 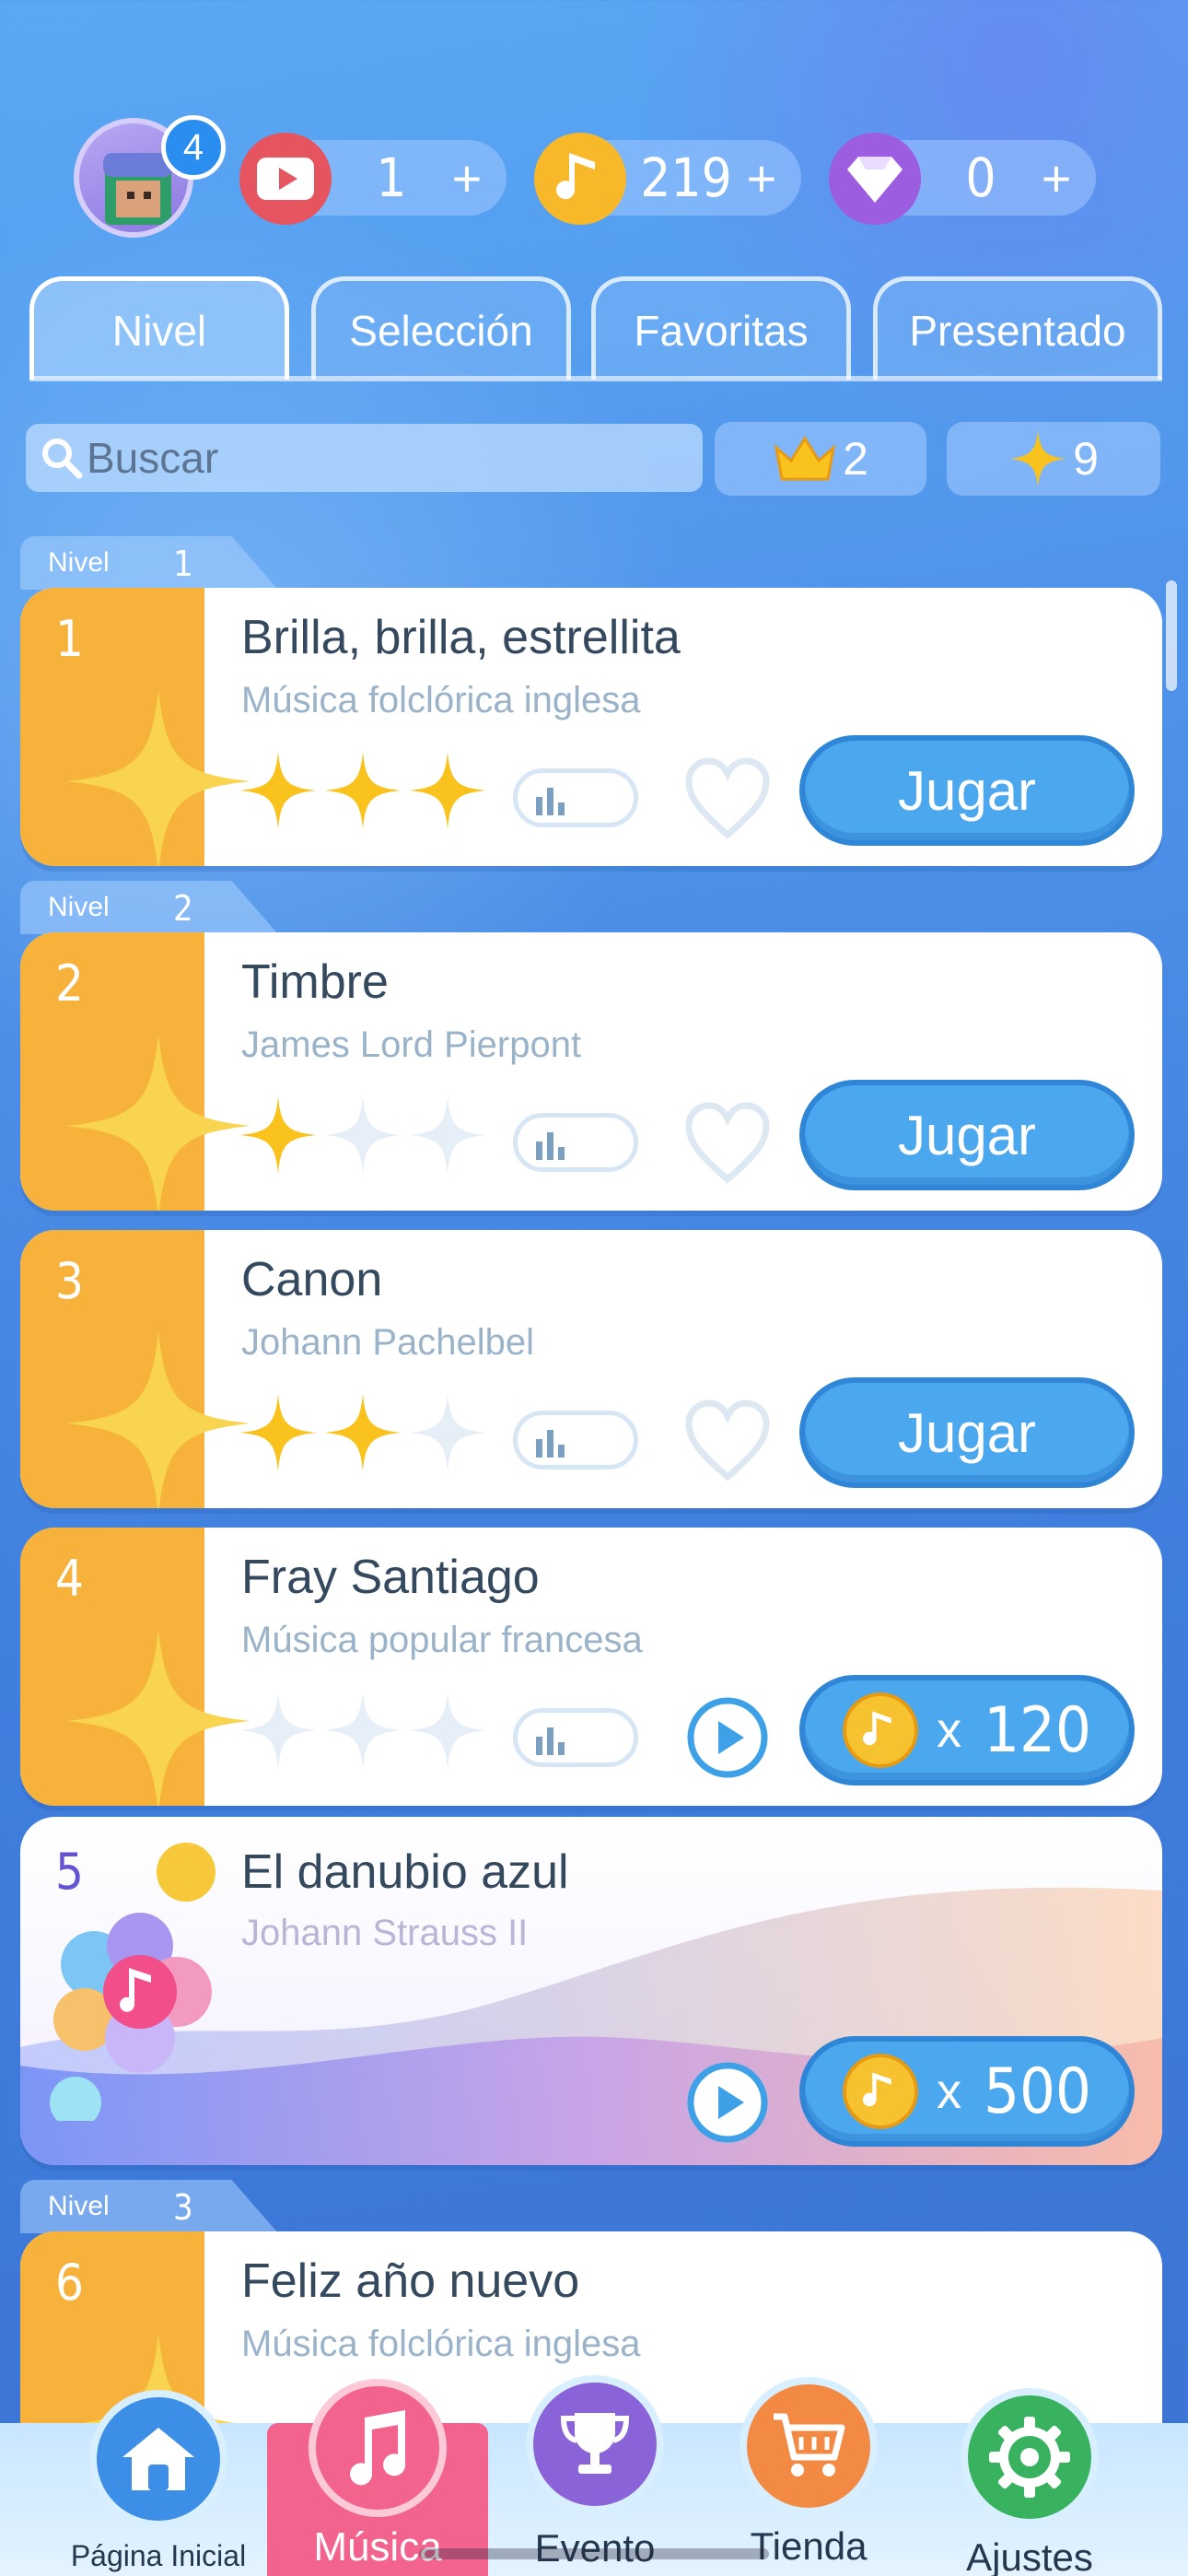 I want to click on stars-counter: 9, so click(x=1053, y=459).